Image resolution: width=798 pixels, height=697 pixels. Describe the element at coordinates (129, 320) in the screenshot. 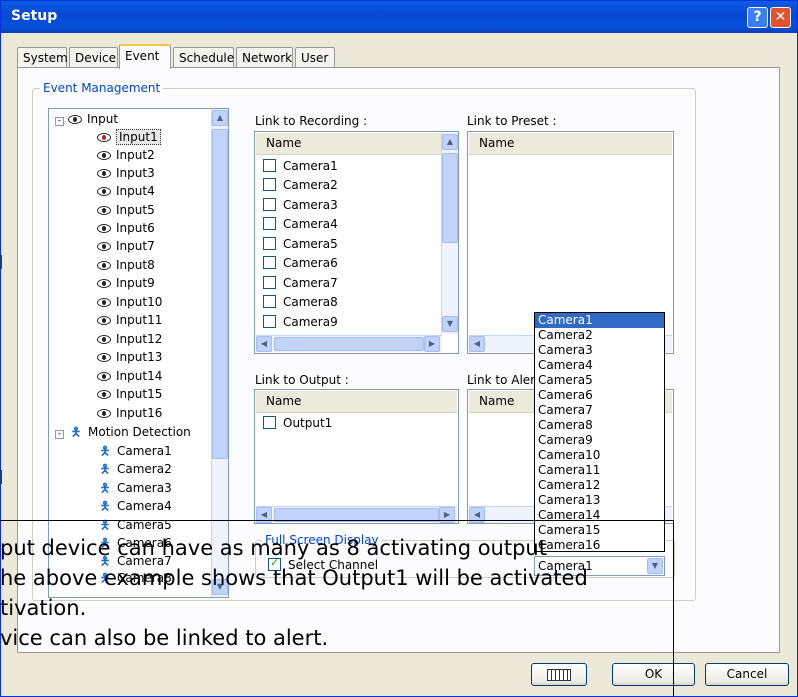

I see `tree-item-input11: Input11` at that location.